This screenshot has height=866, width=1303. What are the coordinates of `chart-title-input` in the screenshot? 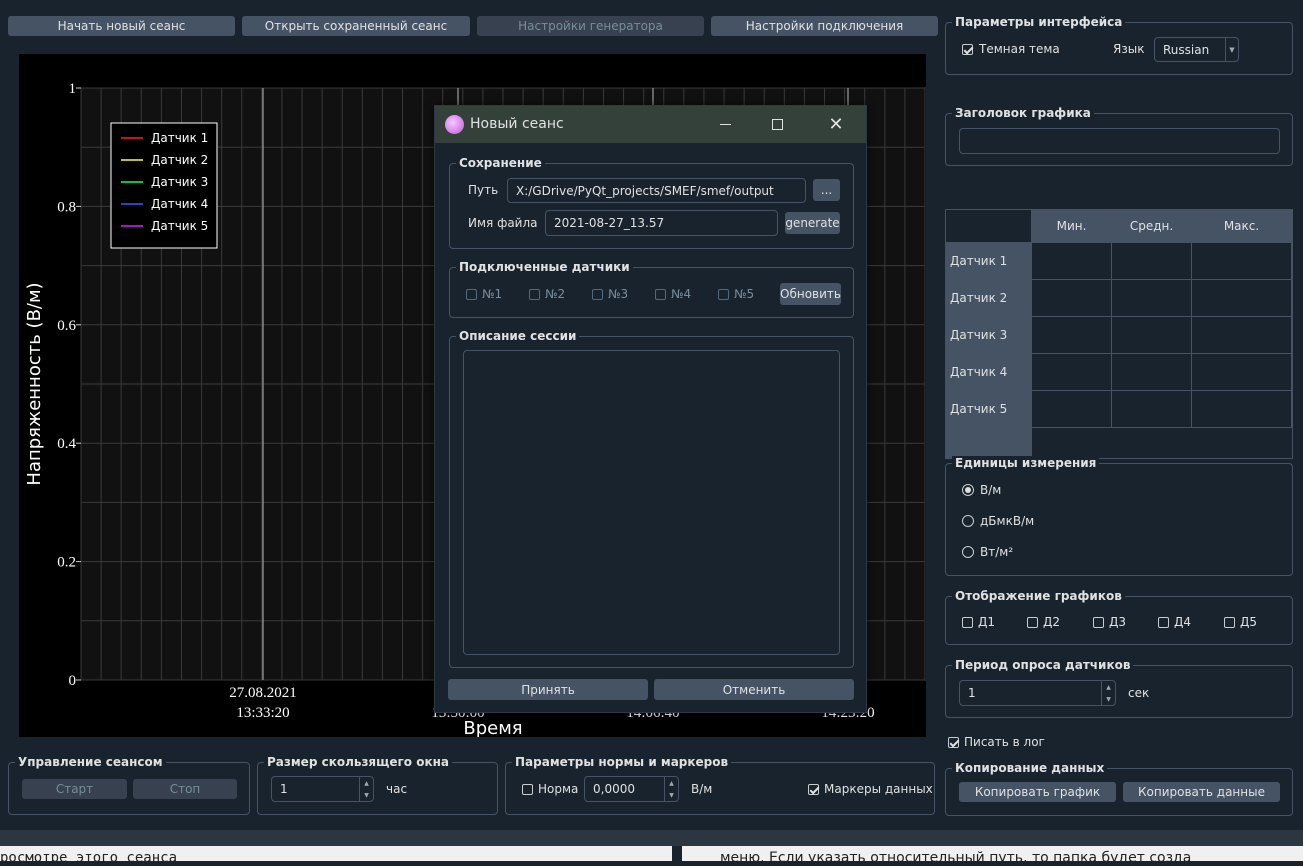 It's located at (1119, 141).